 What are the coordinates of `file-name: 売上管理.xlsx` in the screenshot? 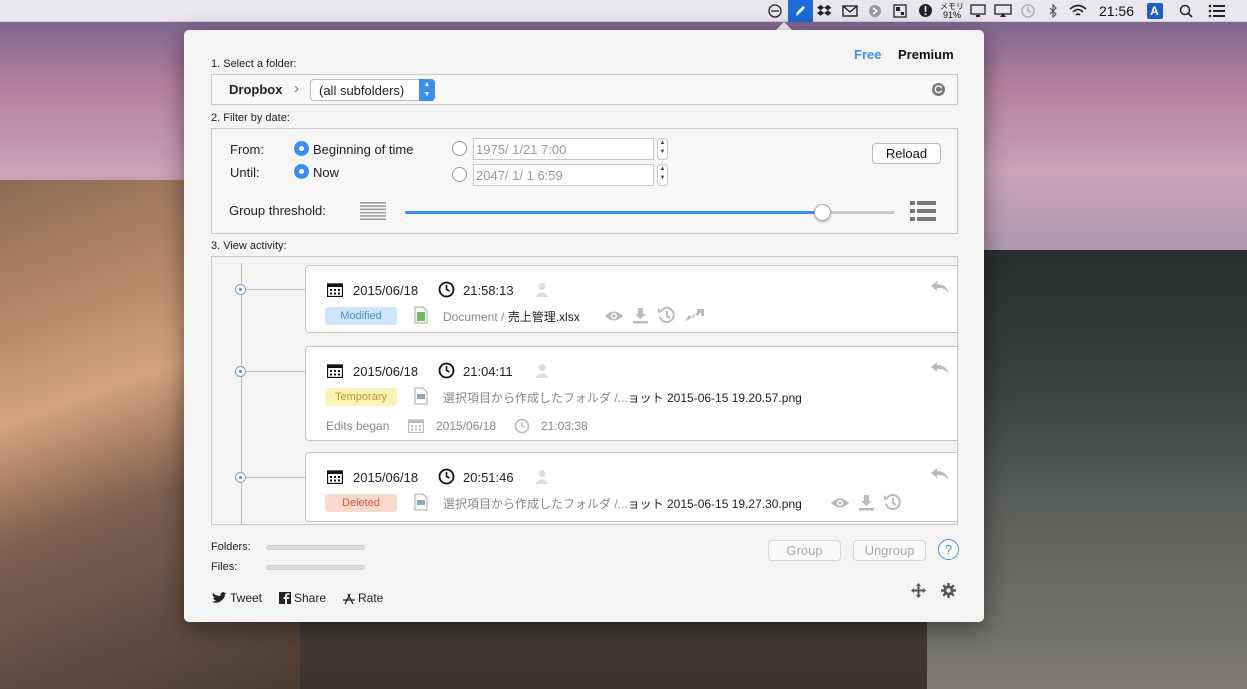 It's located at (544, 317).